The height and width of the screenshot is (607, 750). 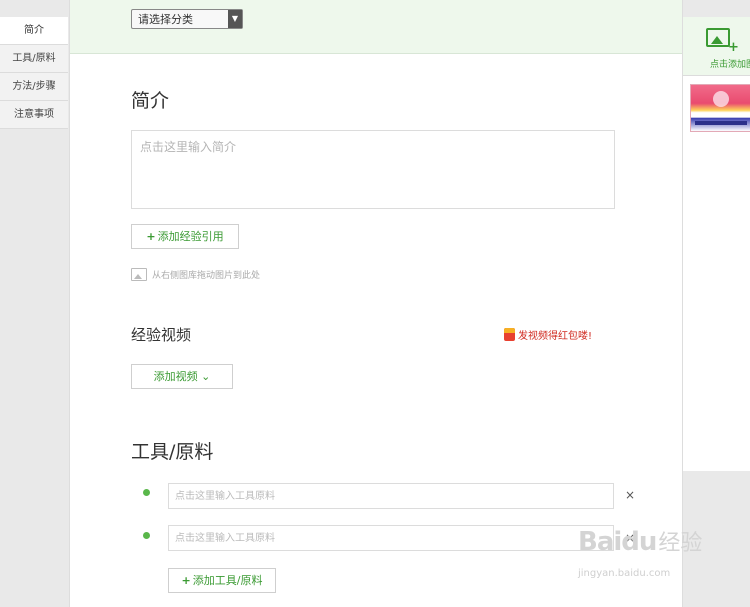 What do you see at coordinates (34, 31) in the screenshot?
I see `sidebar-item-intro: 简介` at bounding box center [34, 31].